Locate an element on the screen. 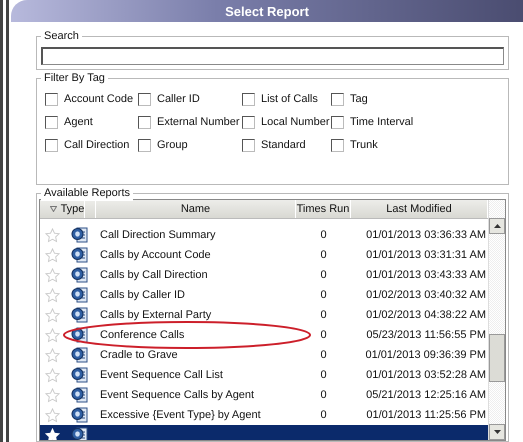 Image resolution: width=523 pixels, height=442 pixels. report-name: Calls by External Party is located at coordinates (156, 315).